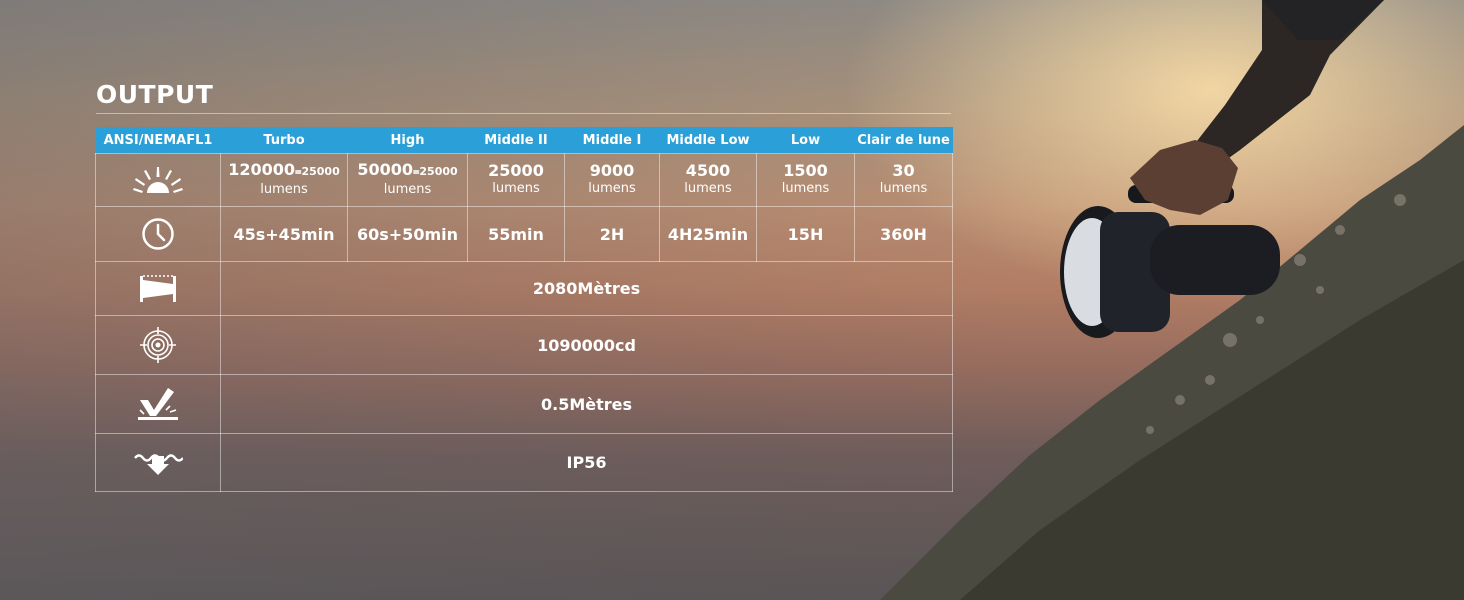 Image resolution: width=1464 pixels, height=600 pixels. I want to click on impact-resistance-icon, so click(158, 404).